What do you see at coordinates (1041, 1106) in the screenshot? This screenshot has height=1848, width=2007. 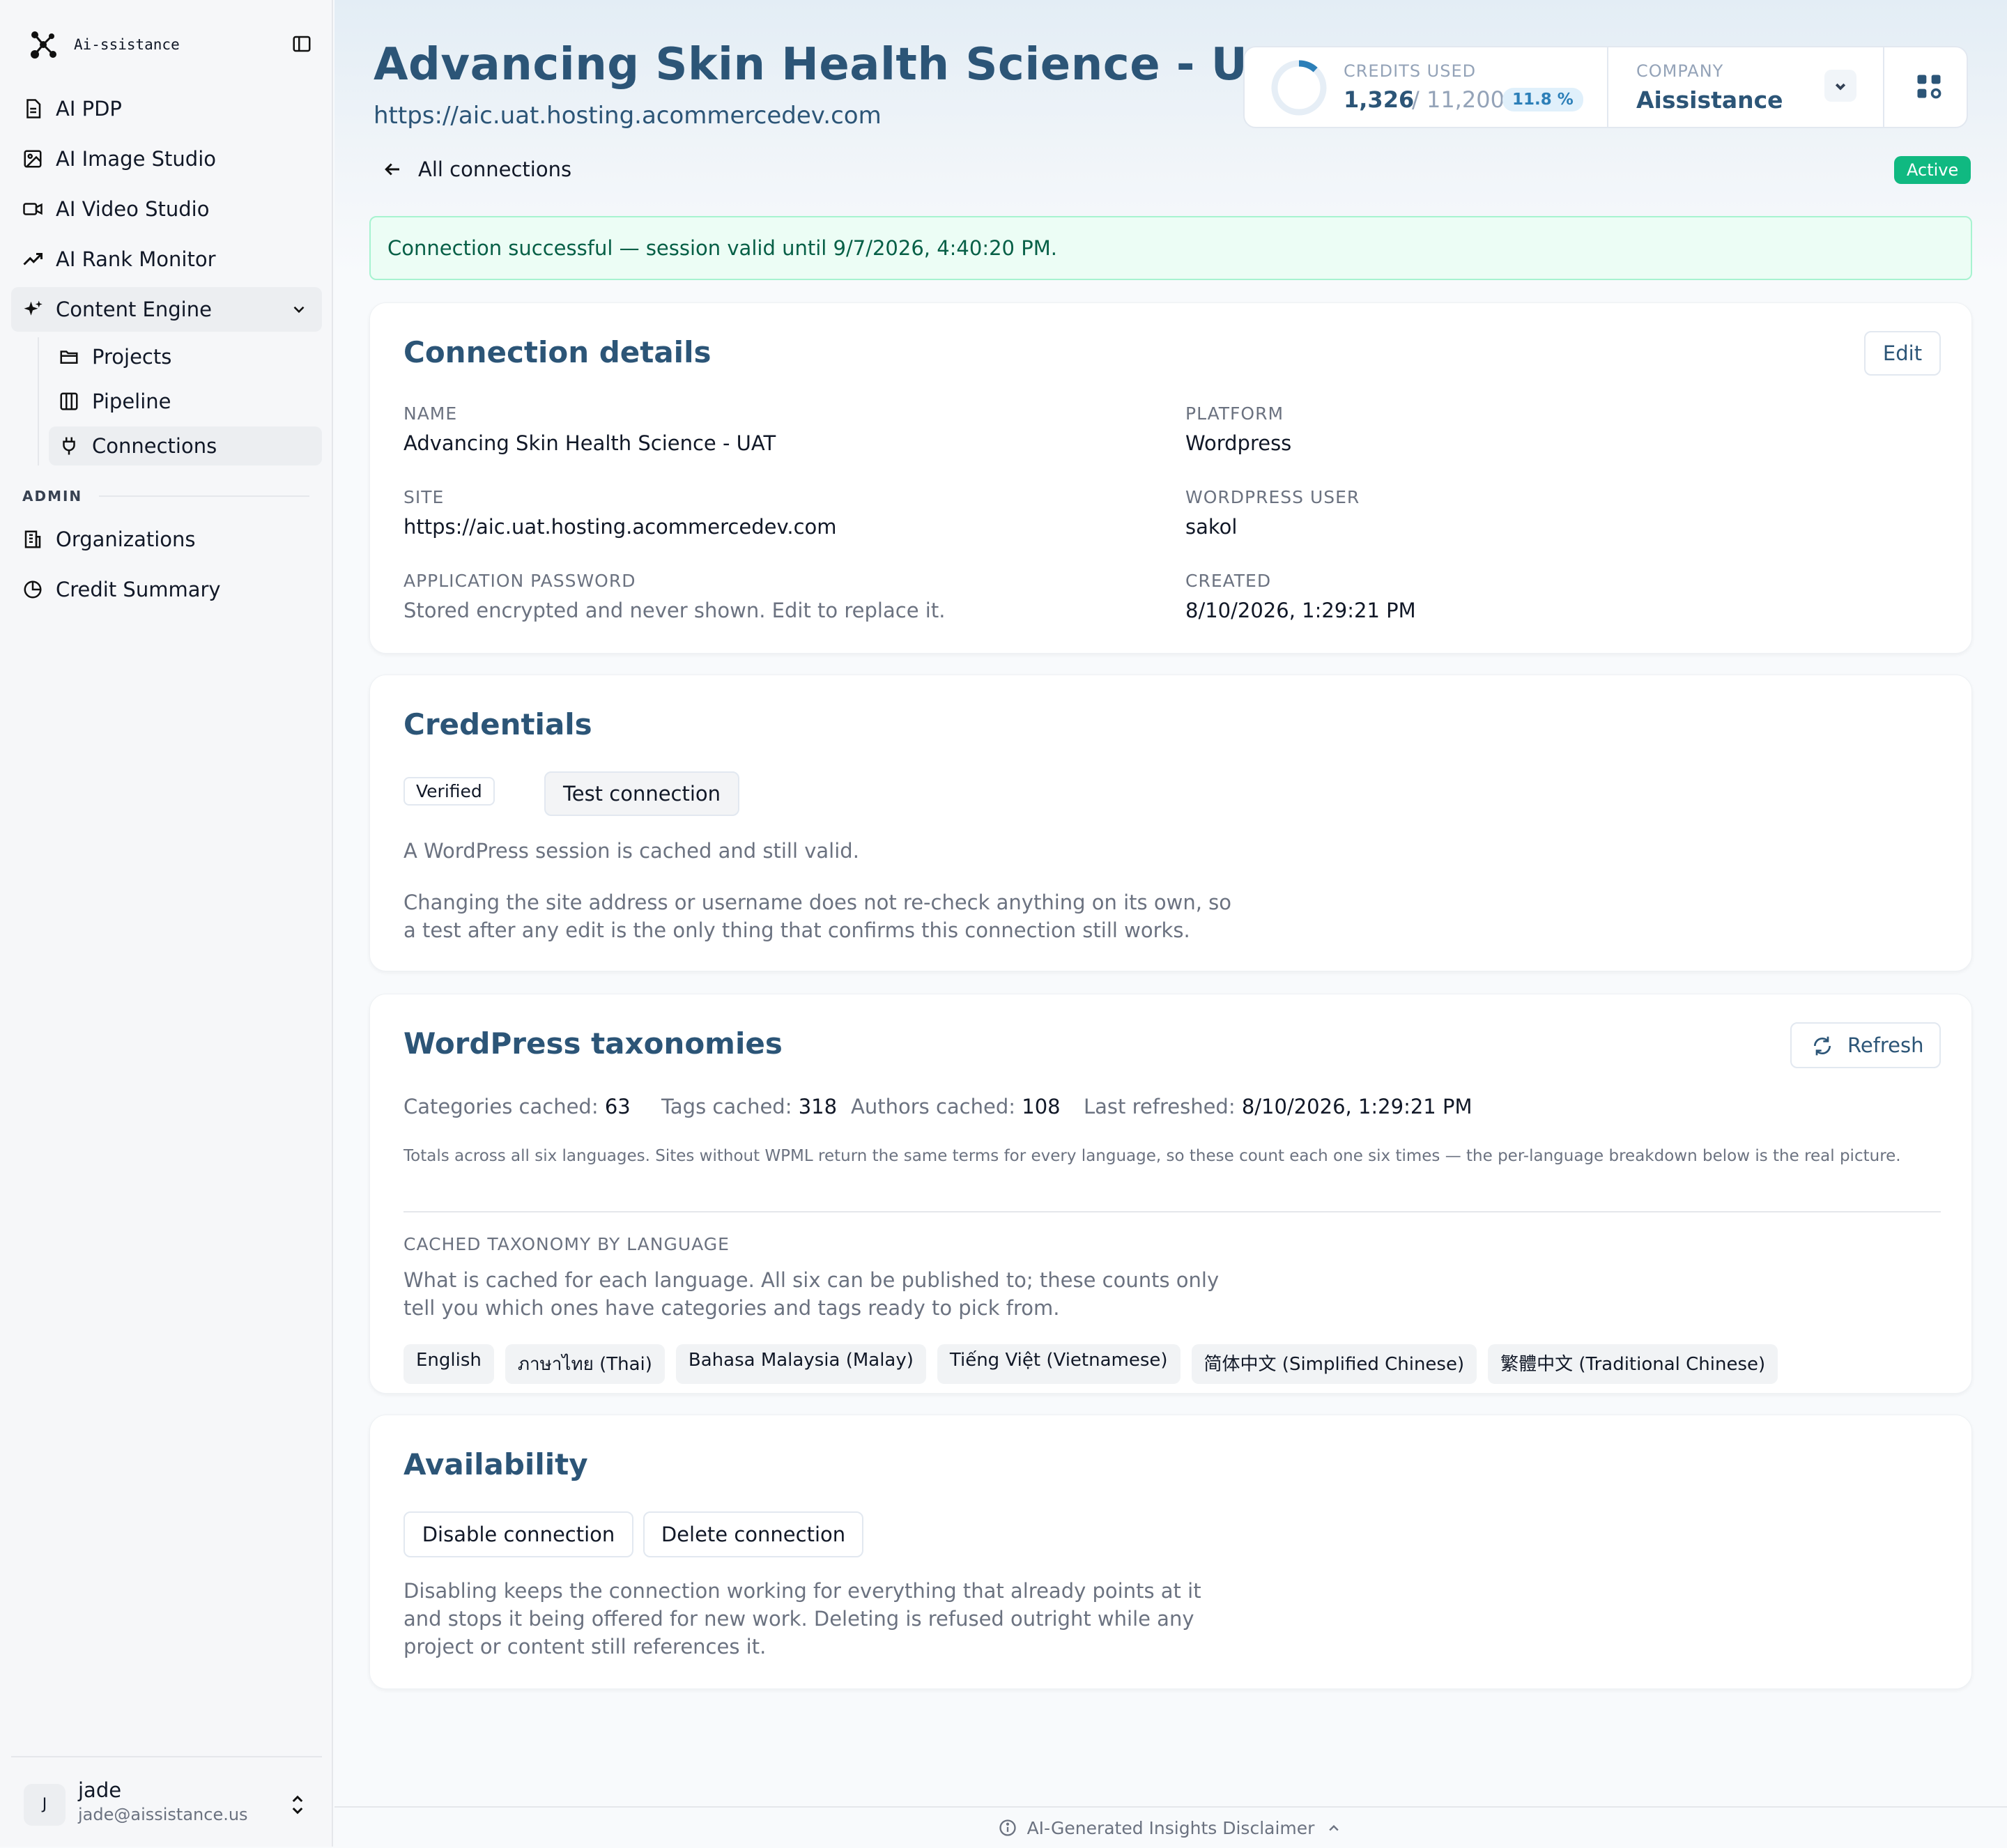 I see `stat-value: 108` at bounding box center [1041, 1106].